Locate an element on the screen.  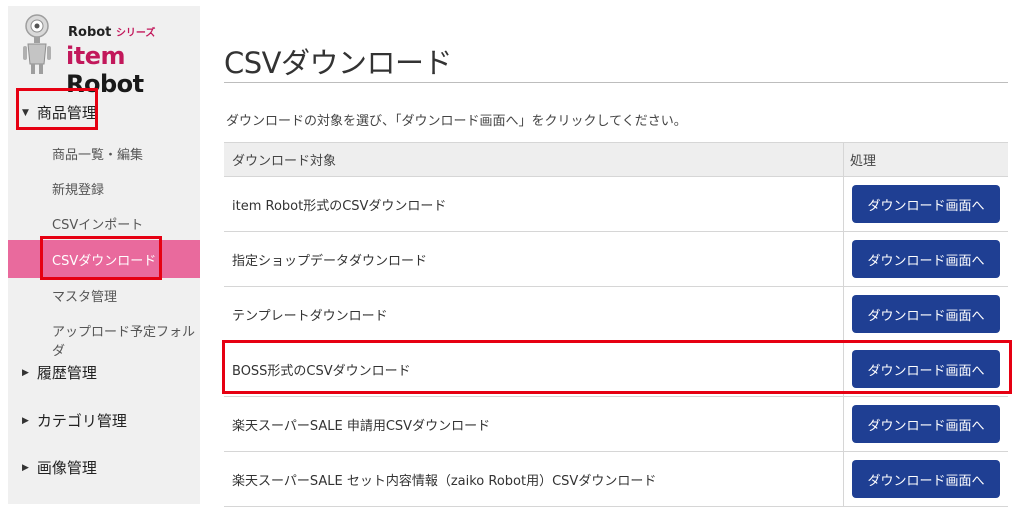
brand-series: Robot シリーズ is located at coordinates (111, 32).